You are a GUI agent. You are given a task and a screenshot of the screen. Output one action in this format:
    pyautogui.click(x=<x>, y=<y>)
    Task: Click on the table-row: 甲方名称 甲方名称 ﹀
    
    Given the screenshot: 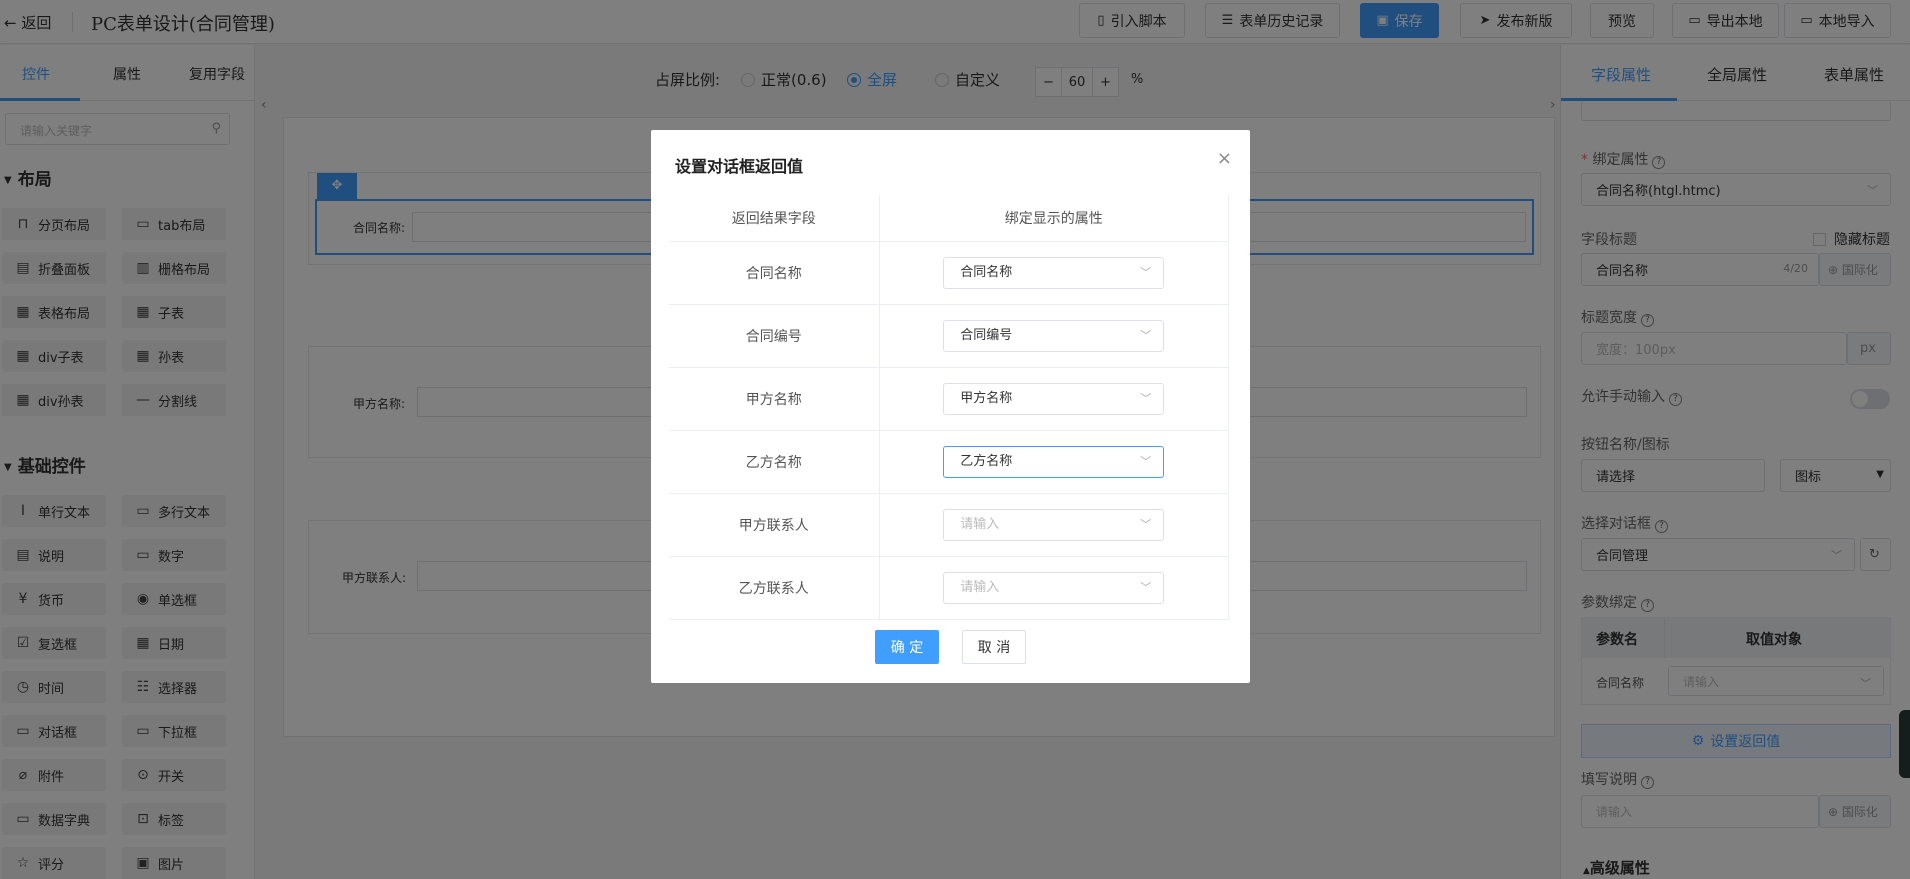 What is the action you would take?
    pyautogui.click(x=949, y=399)
    